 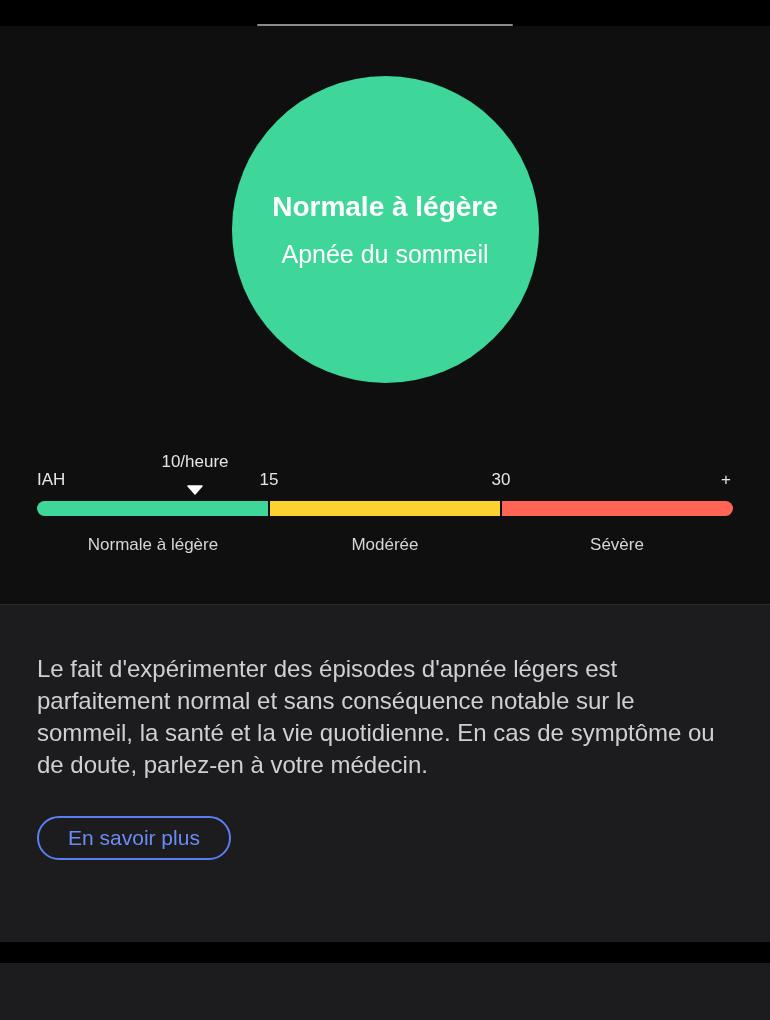 What do you see at coordinates (385, 254) in the screenshot?
I see `result-subtitle: Apnée du sommeil` at bounding box center [385, 254].